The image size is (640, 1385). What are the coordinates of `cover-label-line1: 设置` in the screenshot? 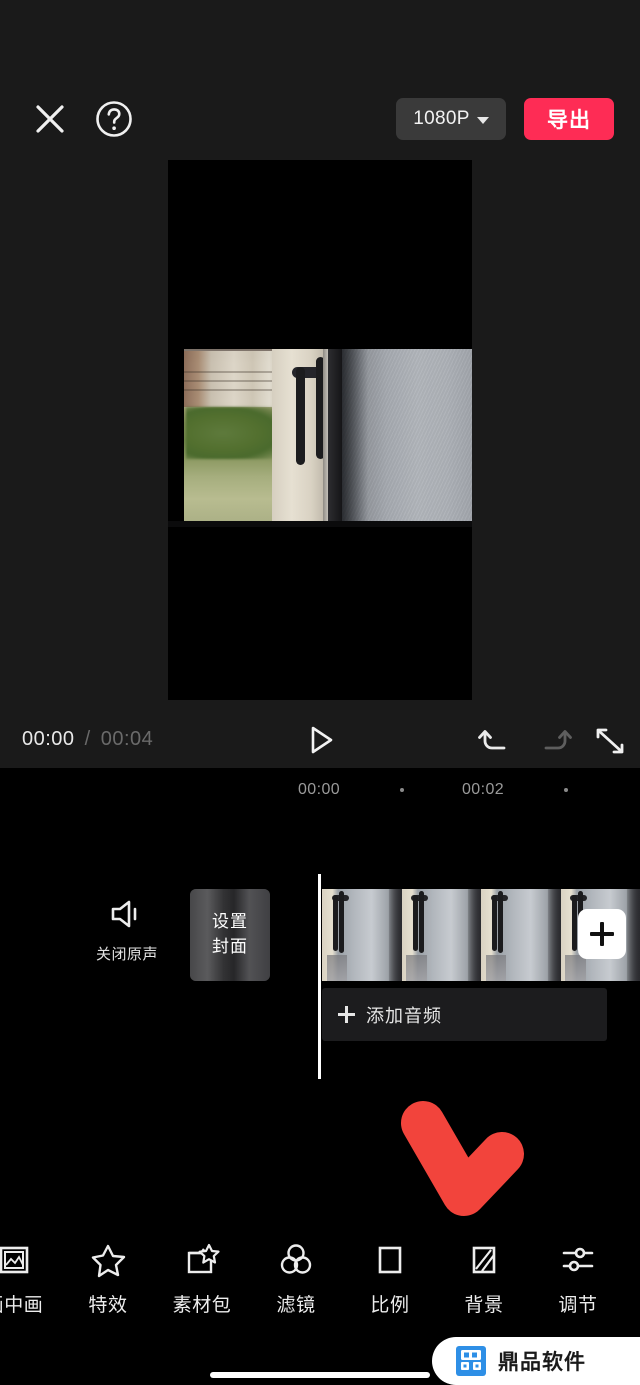 It's located at (230, 922).